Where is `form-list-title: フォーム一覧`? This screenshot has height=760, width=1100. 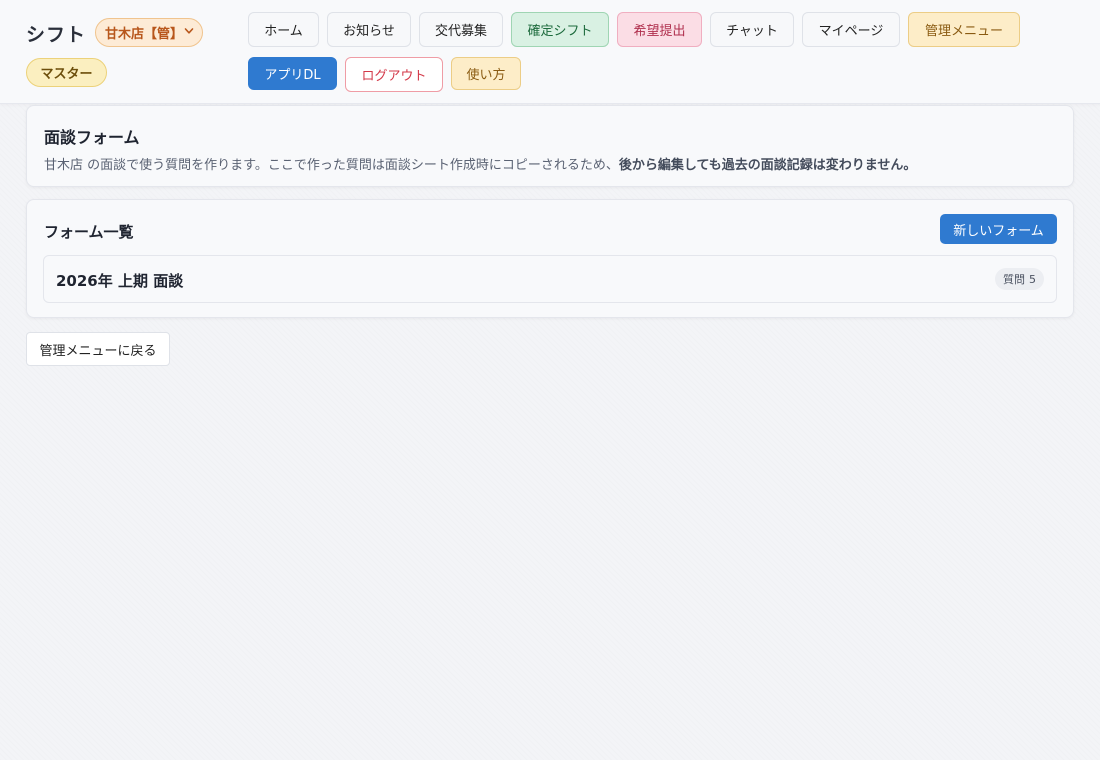 form-list-title: フォーム一覧 is located at coordinates (89, 232).